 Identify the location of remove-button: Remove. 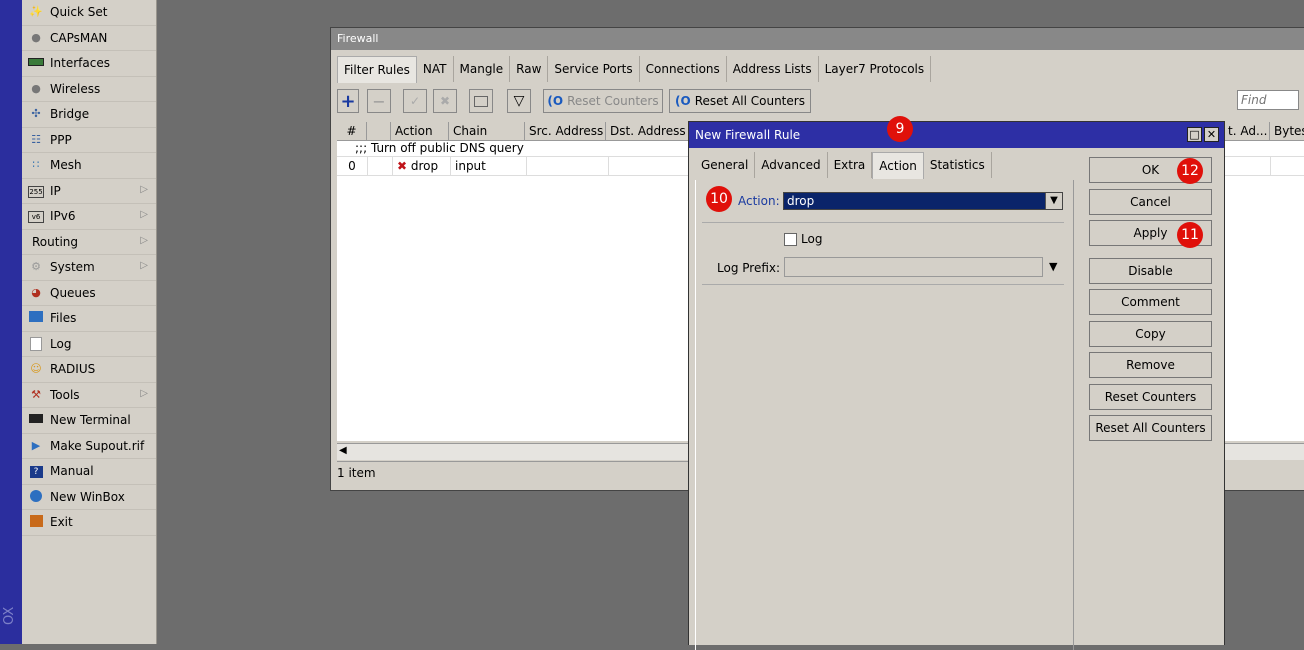
(1150, 365).